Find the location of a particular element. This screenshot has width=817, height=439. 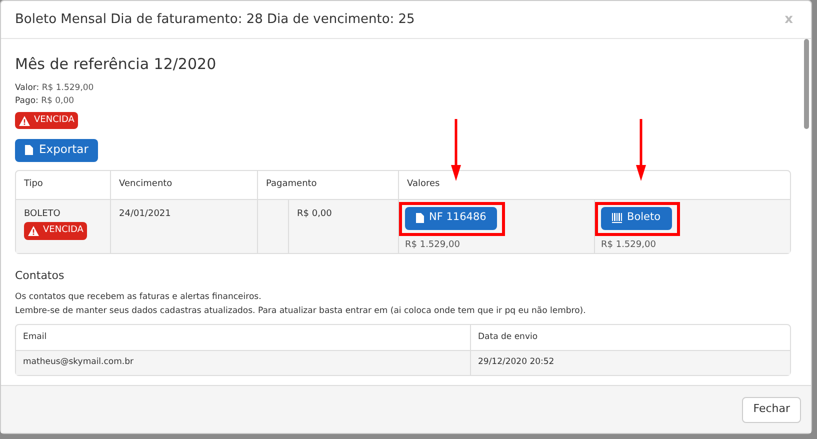

column-header: Vencimento is located at coordinates (145, 184).